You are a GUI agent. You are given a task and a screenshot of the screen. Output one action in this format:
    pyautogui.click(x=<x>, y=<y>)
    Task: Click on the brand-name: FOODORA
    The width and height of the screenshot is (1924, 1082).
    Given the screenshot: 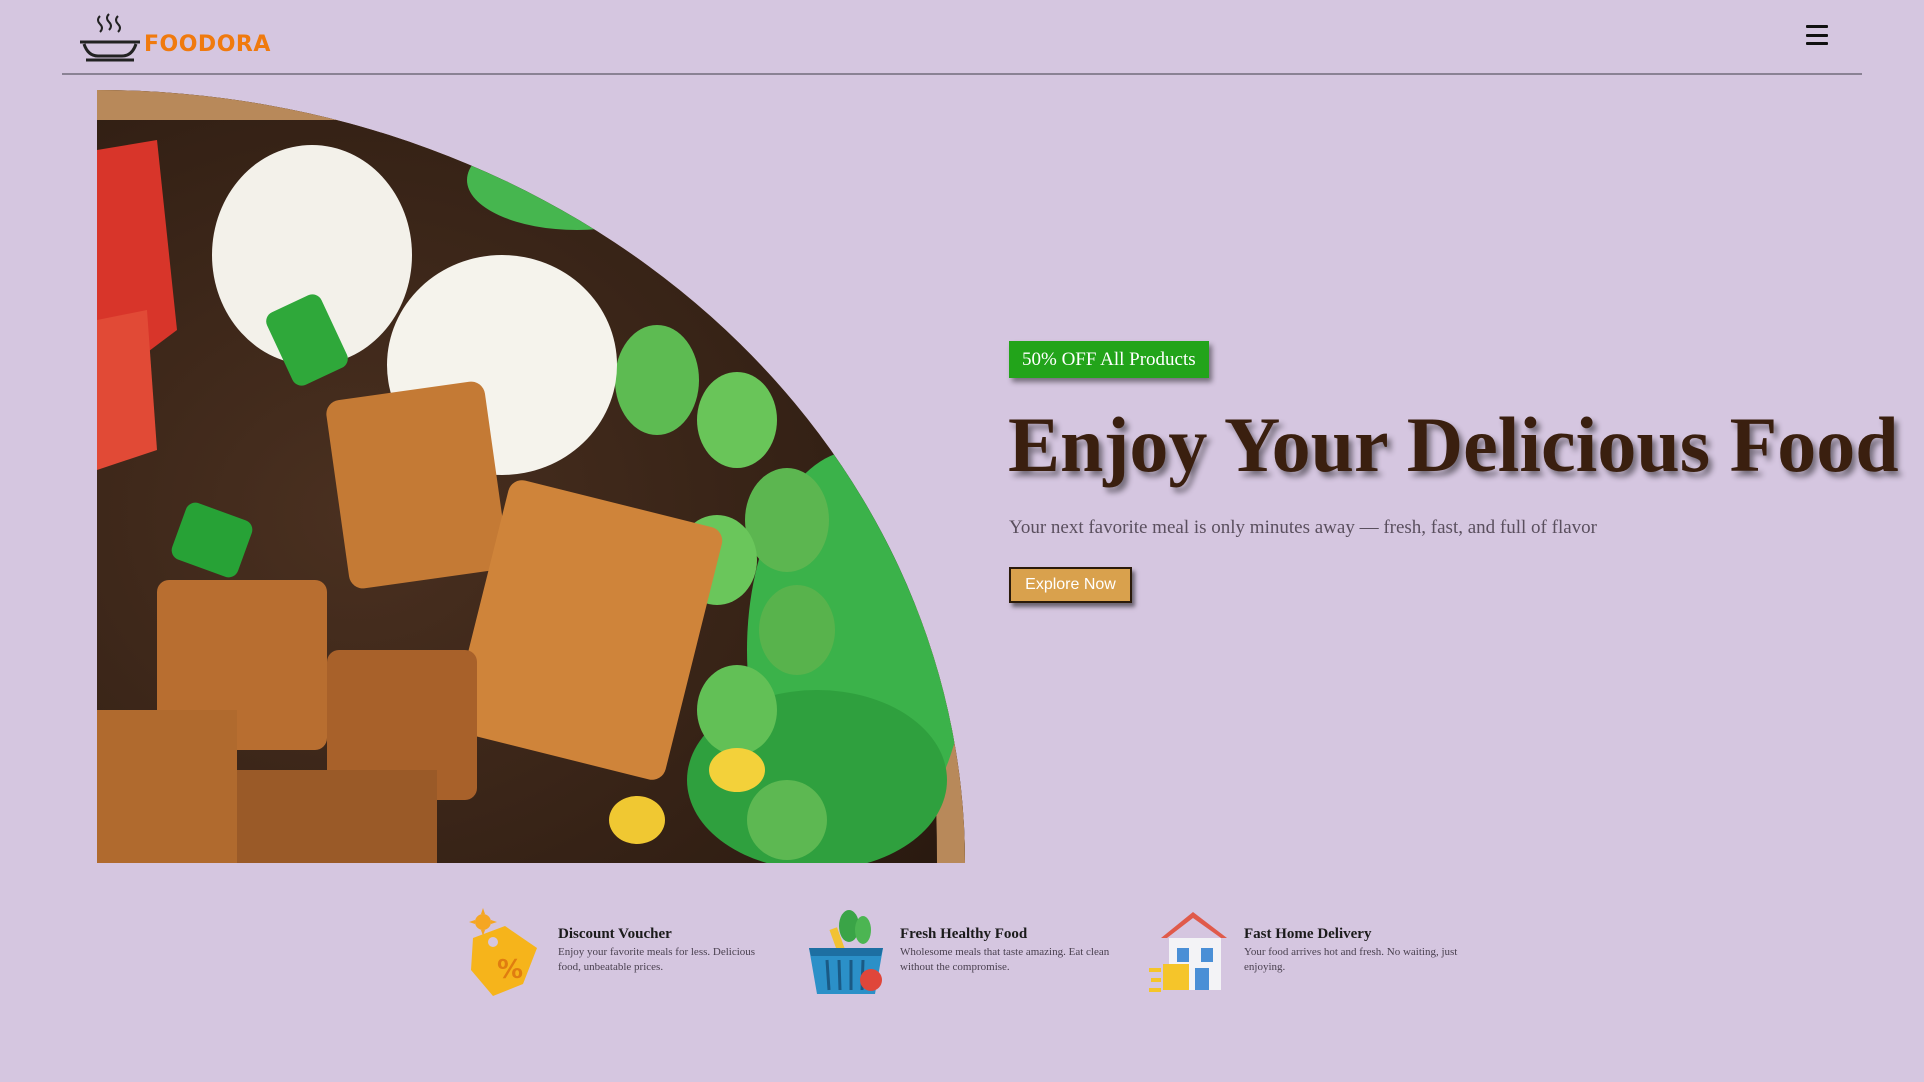 What is the action you would take?
    pyautogui.click(x=207, y=44)
    